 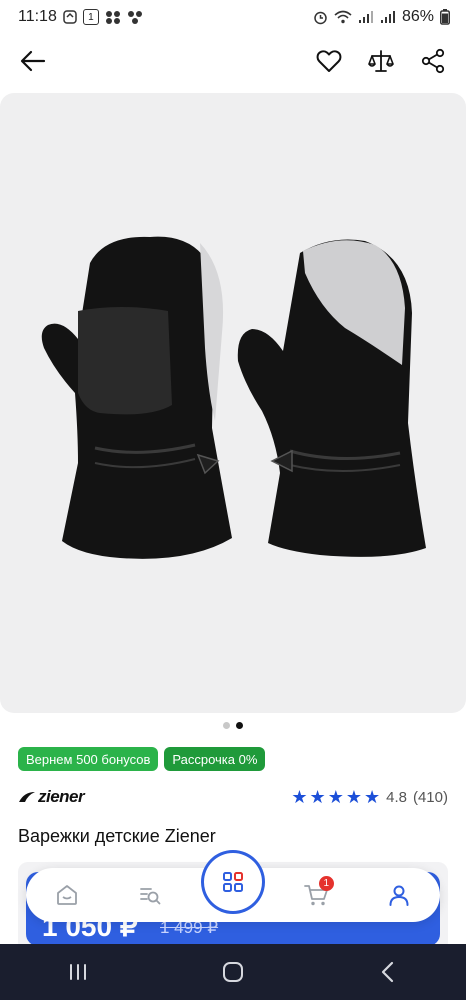 I want to click on nav-profile, so click(x=399, y=895).